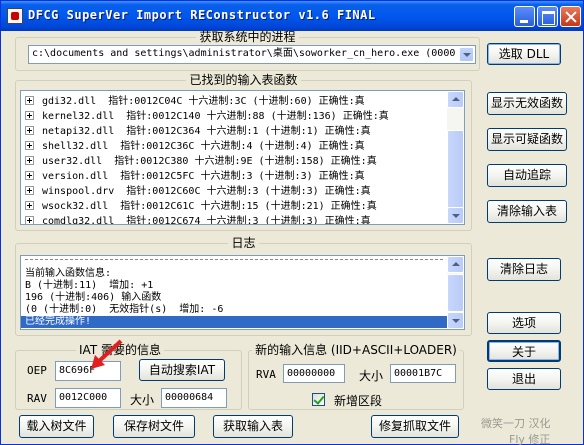 This screenshot has height=445, width=584. I want to click on clear-imports-label: 清除输入表, so click(526, 211).